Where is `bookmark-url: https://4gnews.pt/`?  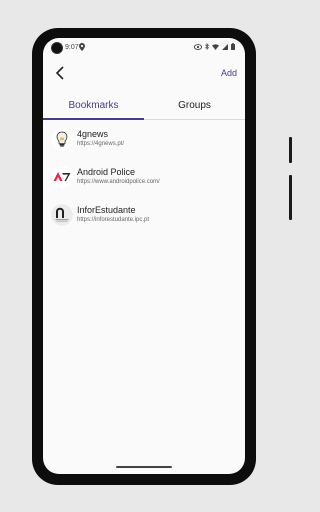 bookmark-url: https://4gnews.pt/ is located at coordinates (101, 144).